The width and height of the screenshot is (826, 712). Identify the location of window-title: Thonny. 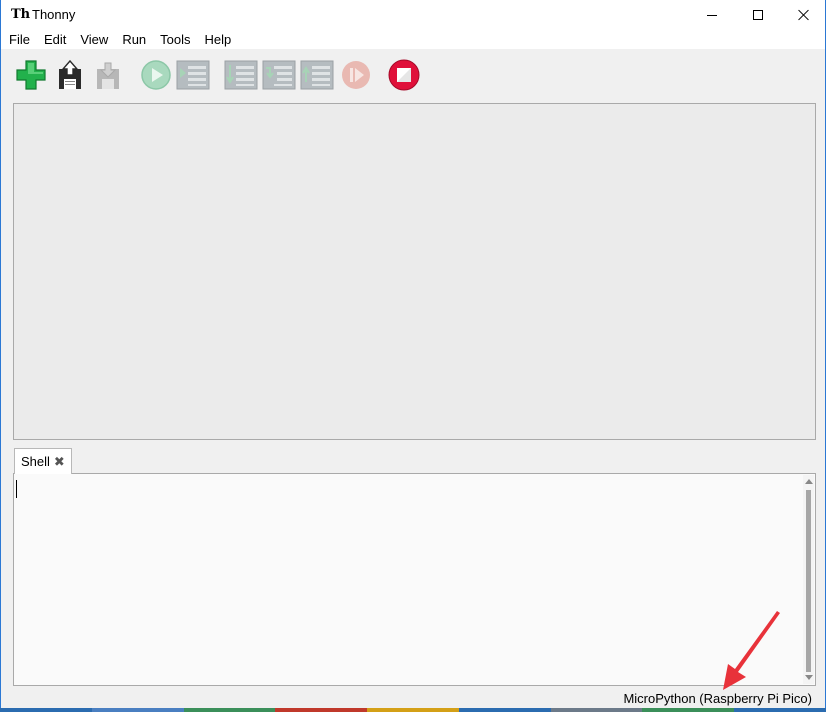
(54, 14).